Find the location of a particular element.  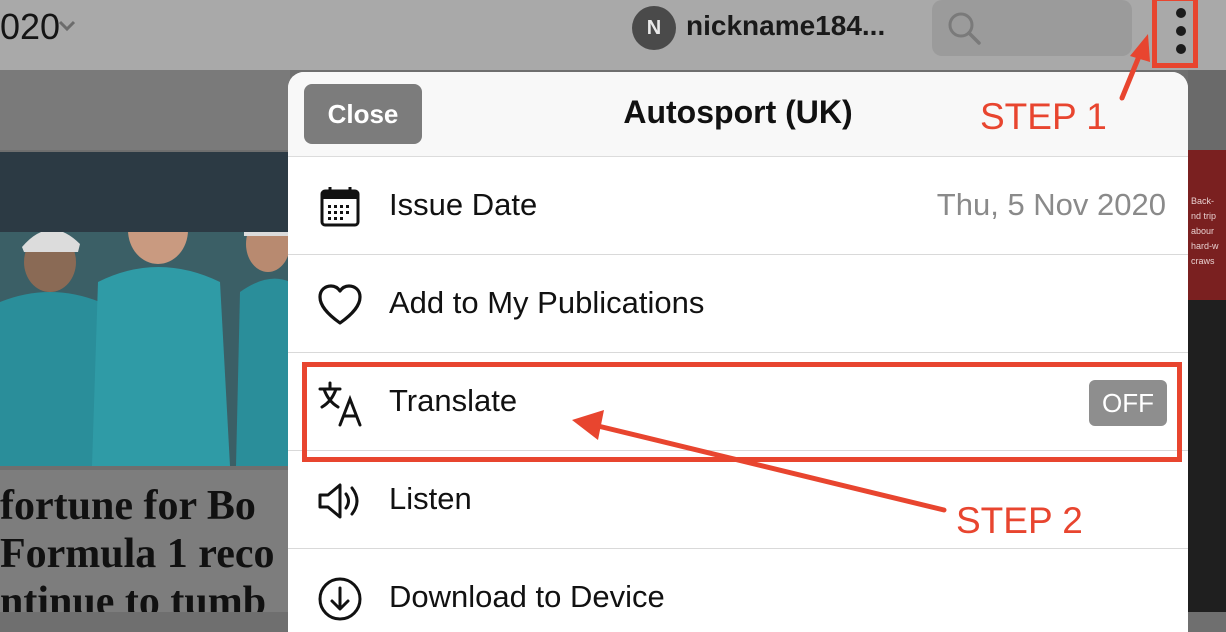

headline-line: fortune for Bo is located at coordinates (128, 506).